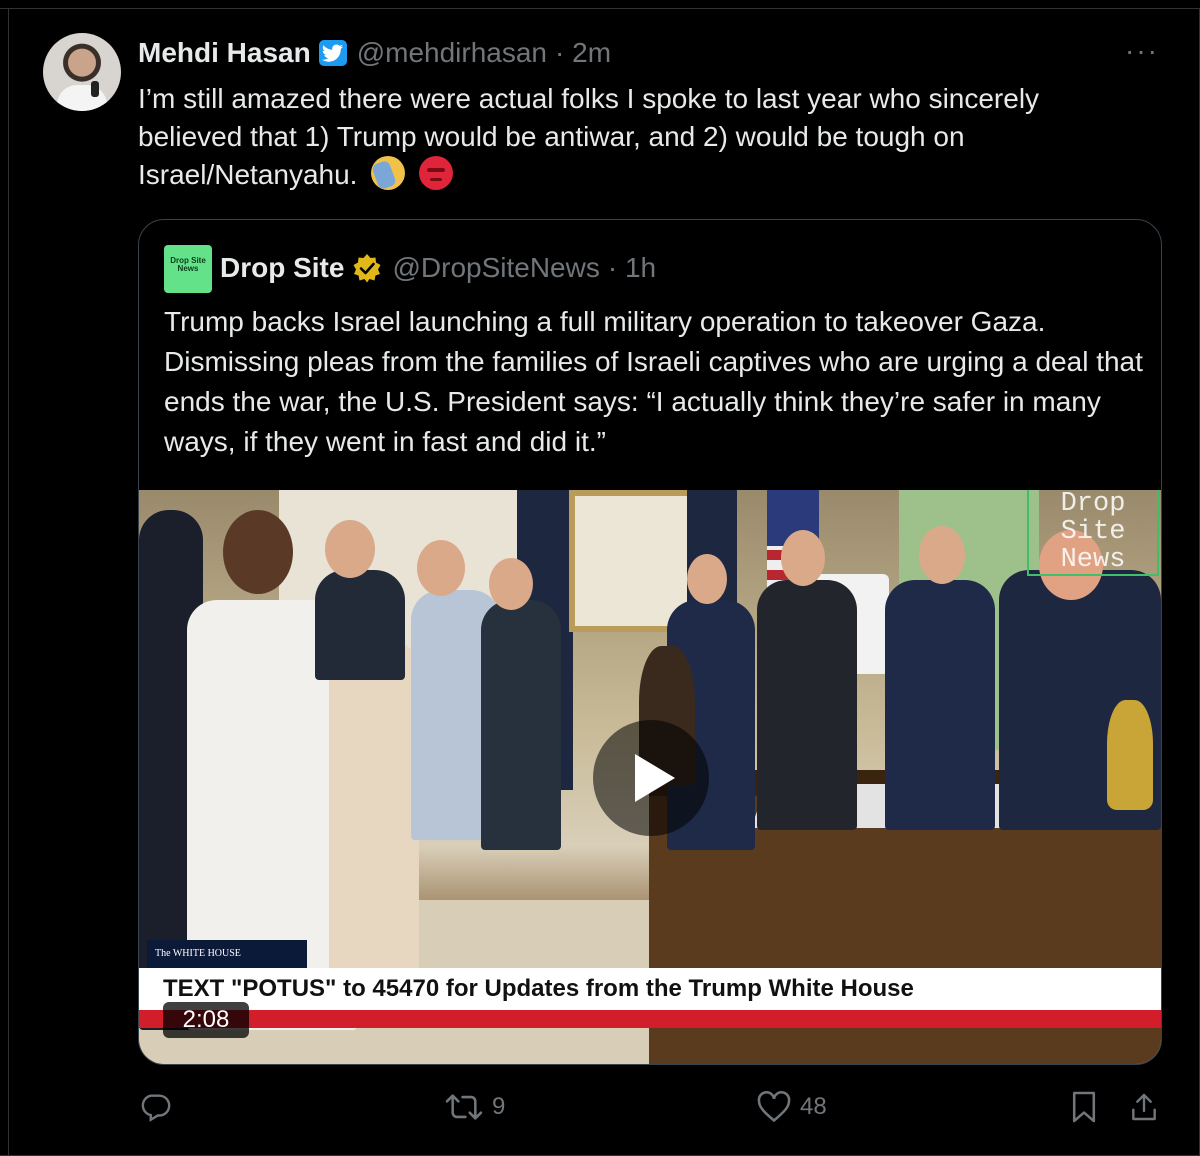  What do you see at coordinates (156, 1108) in the screenshot?
I see `reply-icon` at bounding box center [156, 1108].